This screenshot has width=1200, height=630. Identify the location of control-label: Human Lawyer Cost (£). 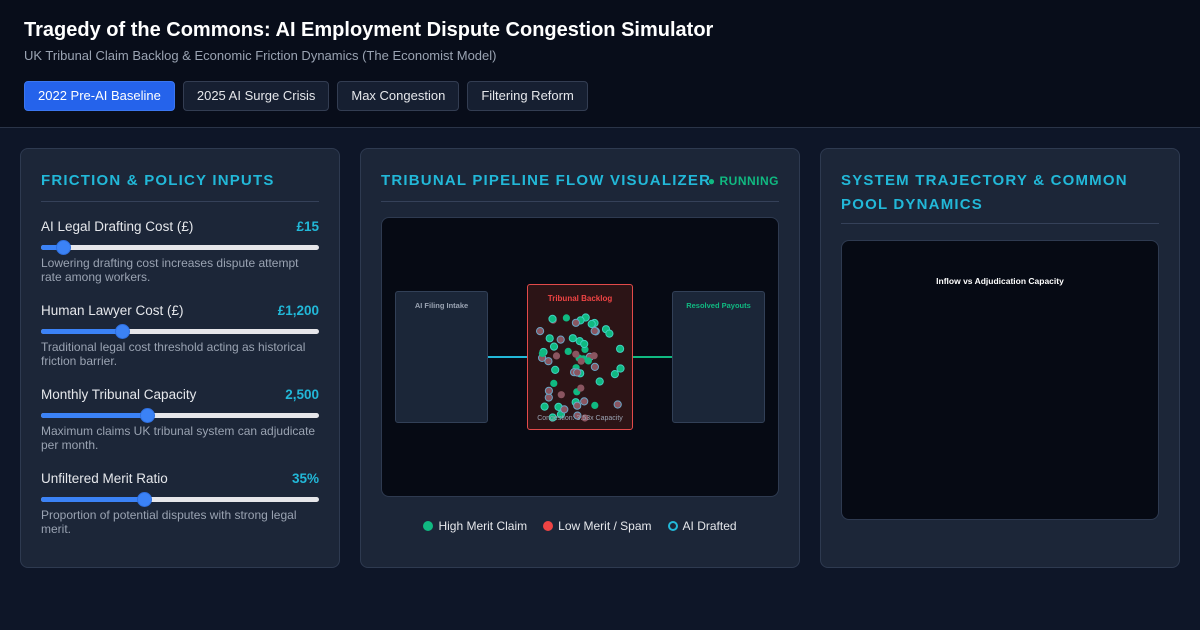
(112, 310).